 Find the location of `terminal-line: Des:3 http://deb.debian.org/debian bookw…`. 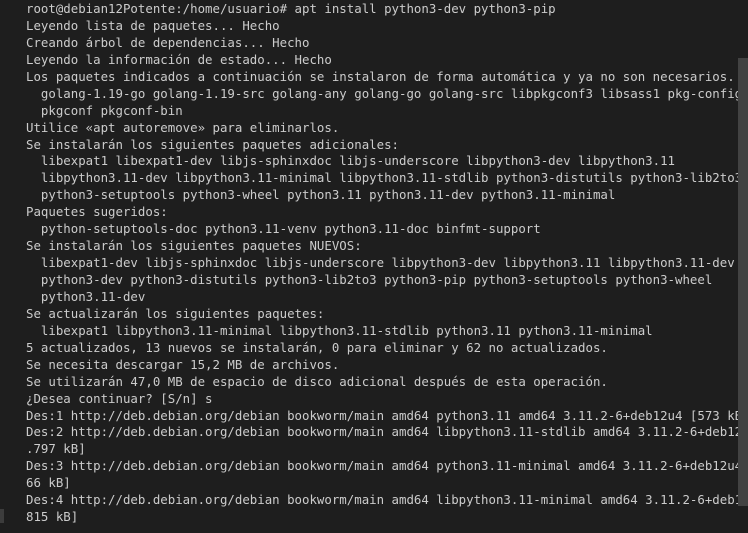

terminal-line: Des:3 http://deb.debian.org/debian bookw… is located at coordinates (387, 466).